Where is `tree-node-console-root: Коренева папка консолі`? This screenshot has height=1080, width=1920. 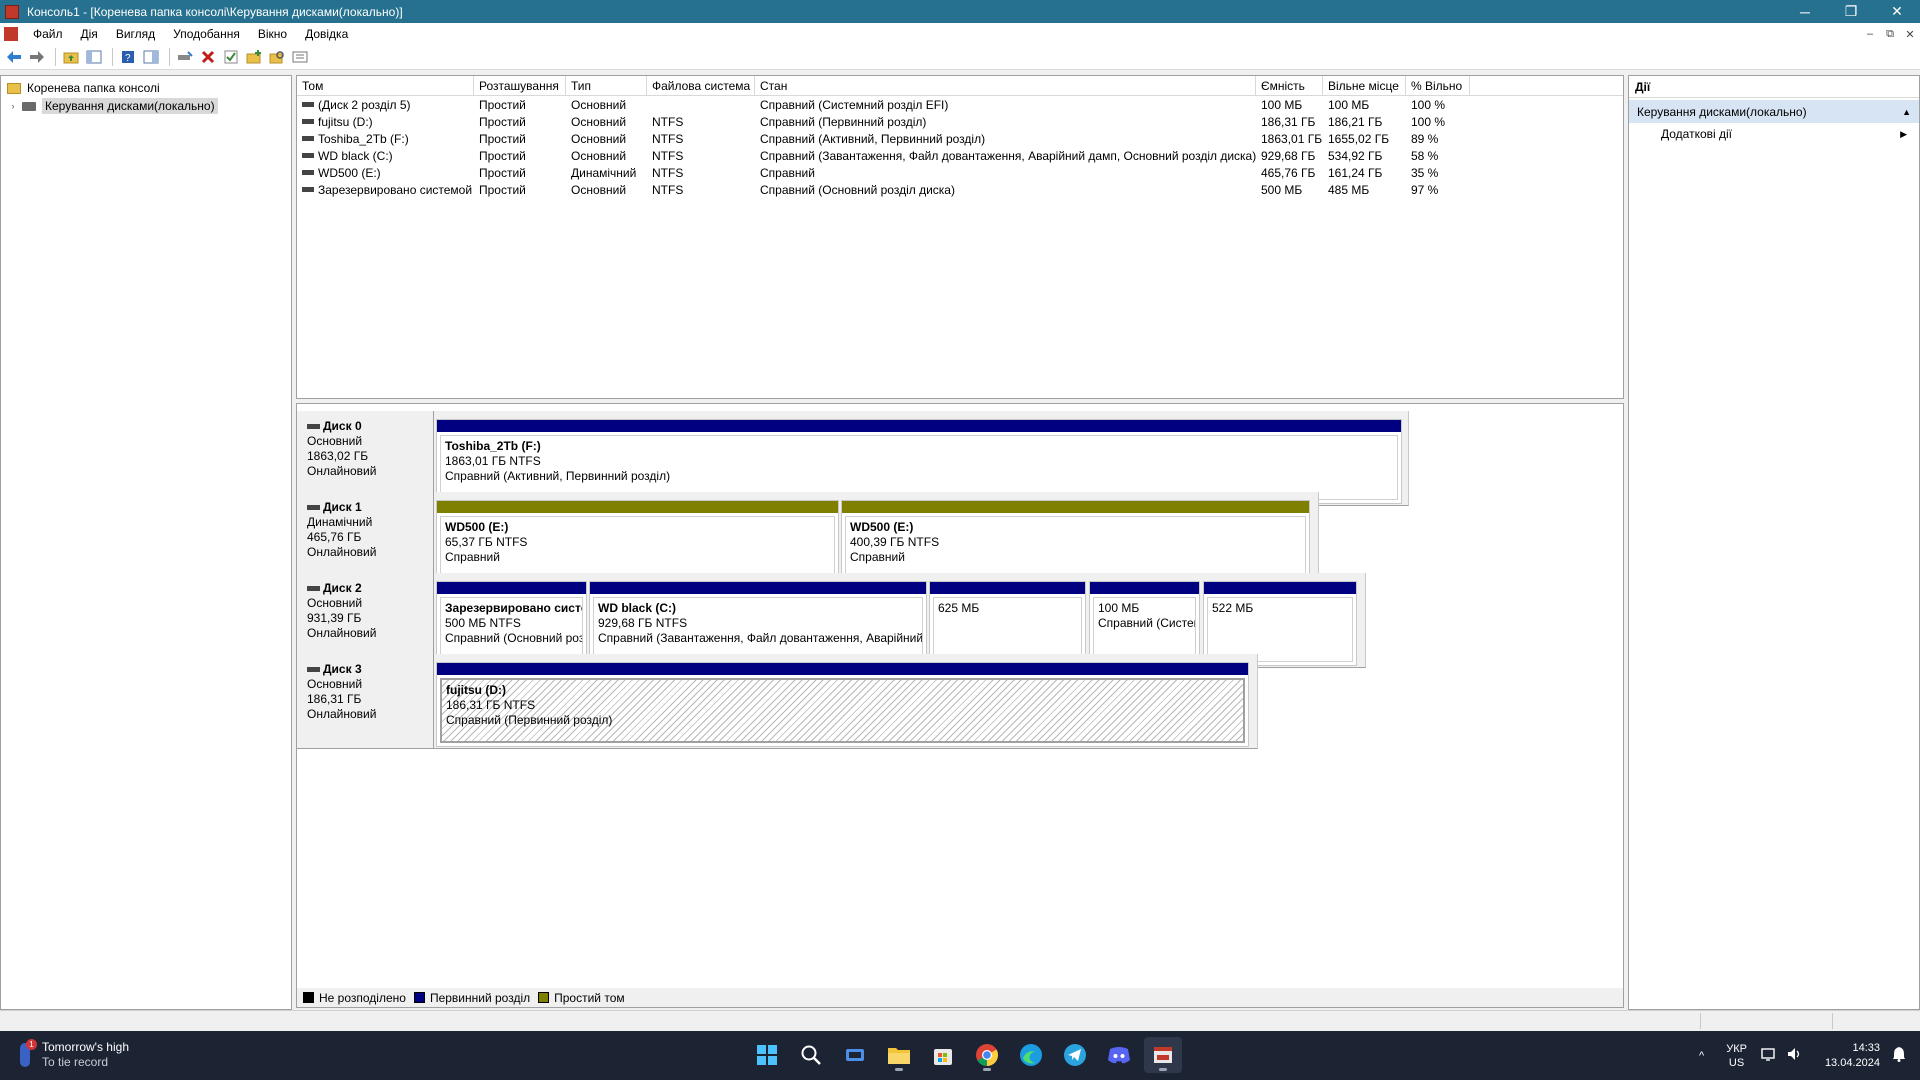
tree-node-console-root: Коренева папка консолі is located at coordinates (146, 88).